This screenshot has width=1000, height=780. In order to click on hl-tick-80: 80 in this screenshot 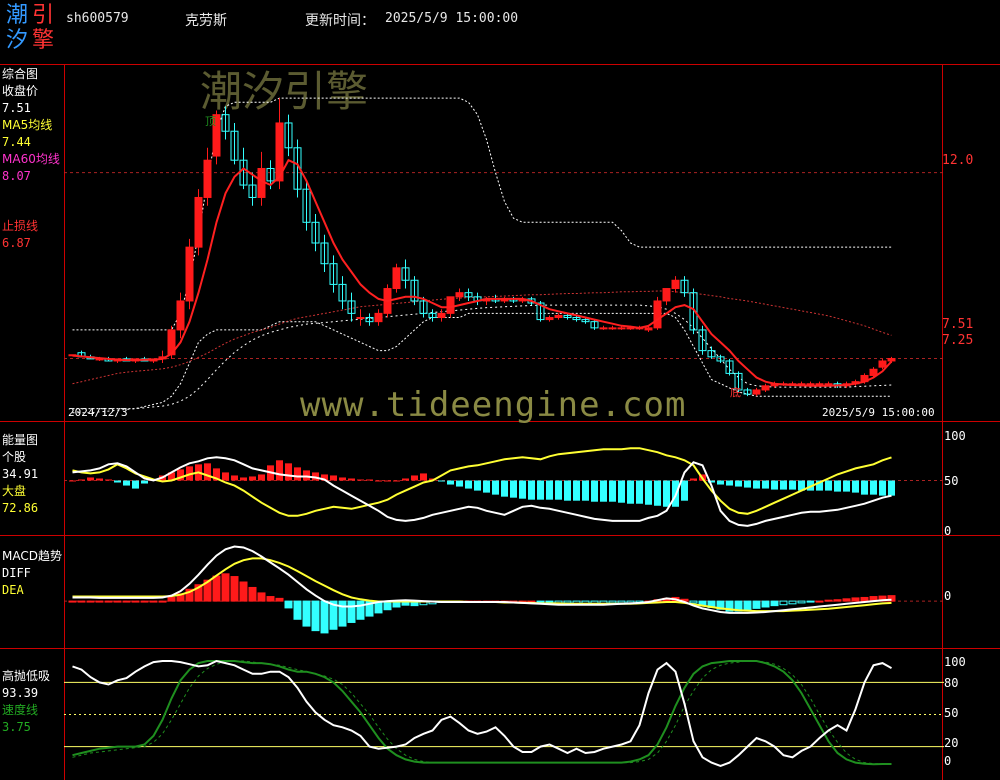, I will do `click(951, 683)`.